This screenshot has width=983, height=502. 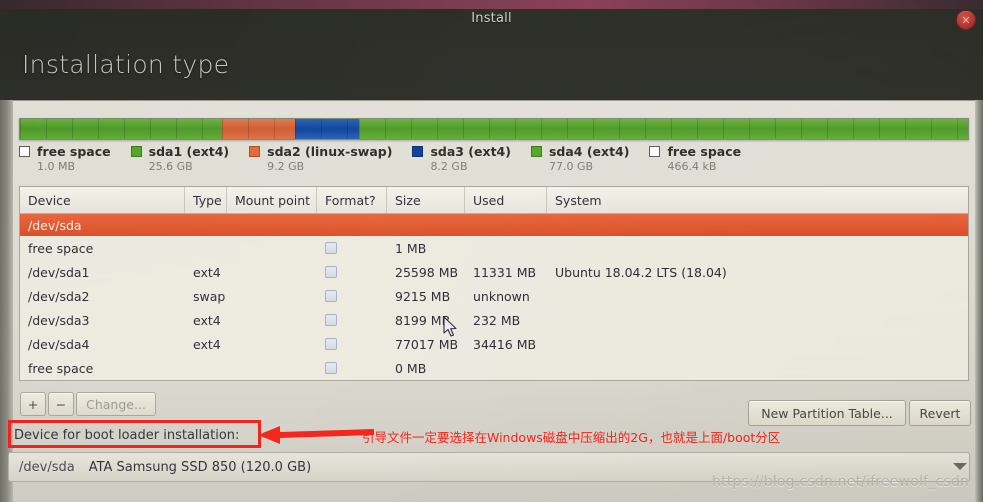 What do you see at coordinates (940, 413) in the screenshot?
I see `revert-button: Revert` at bounding box center [940, 413].